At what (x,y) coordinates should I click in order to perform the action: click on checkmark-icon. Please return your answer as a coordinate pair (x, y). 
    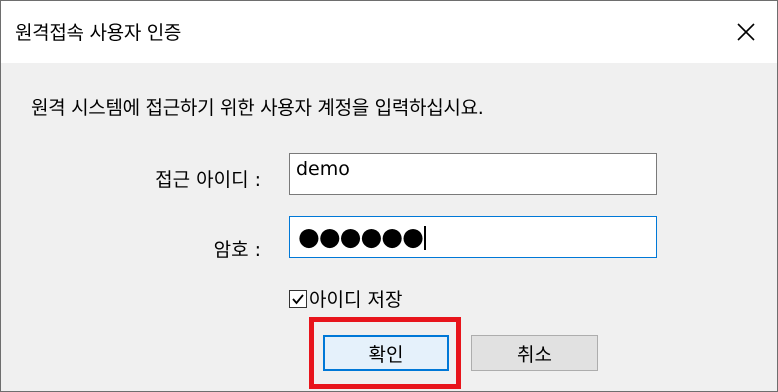
    Looking at the image, I should click on (298, 298).